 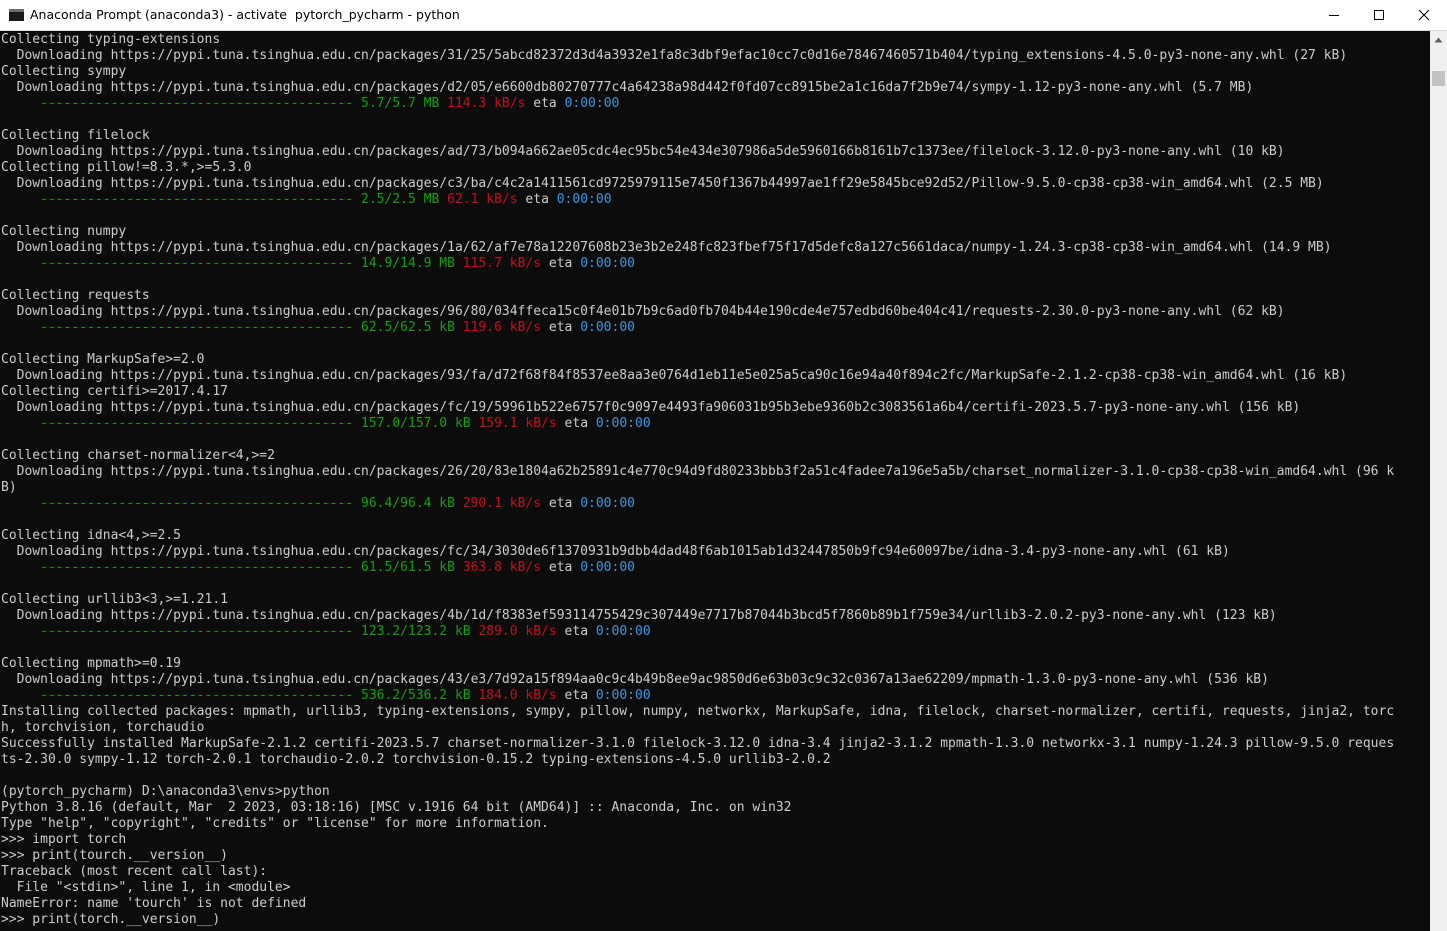 I want to click on minimize-icon, so click(x=1334, y=15).